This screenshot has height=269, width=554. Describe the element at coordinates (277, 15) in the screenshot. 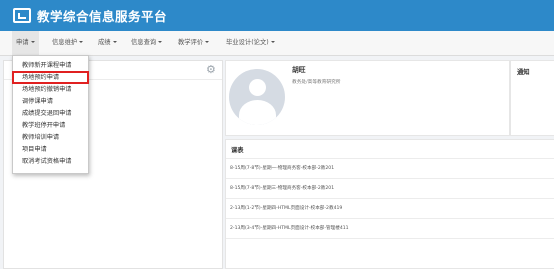

I see `top-bar: 教学综合信息服务平台` at that location.